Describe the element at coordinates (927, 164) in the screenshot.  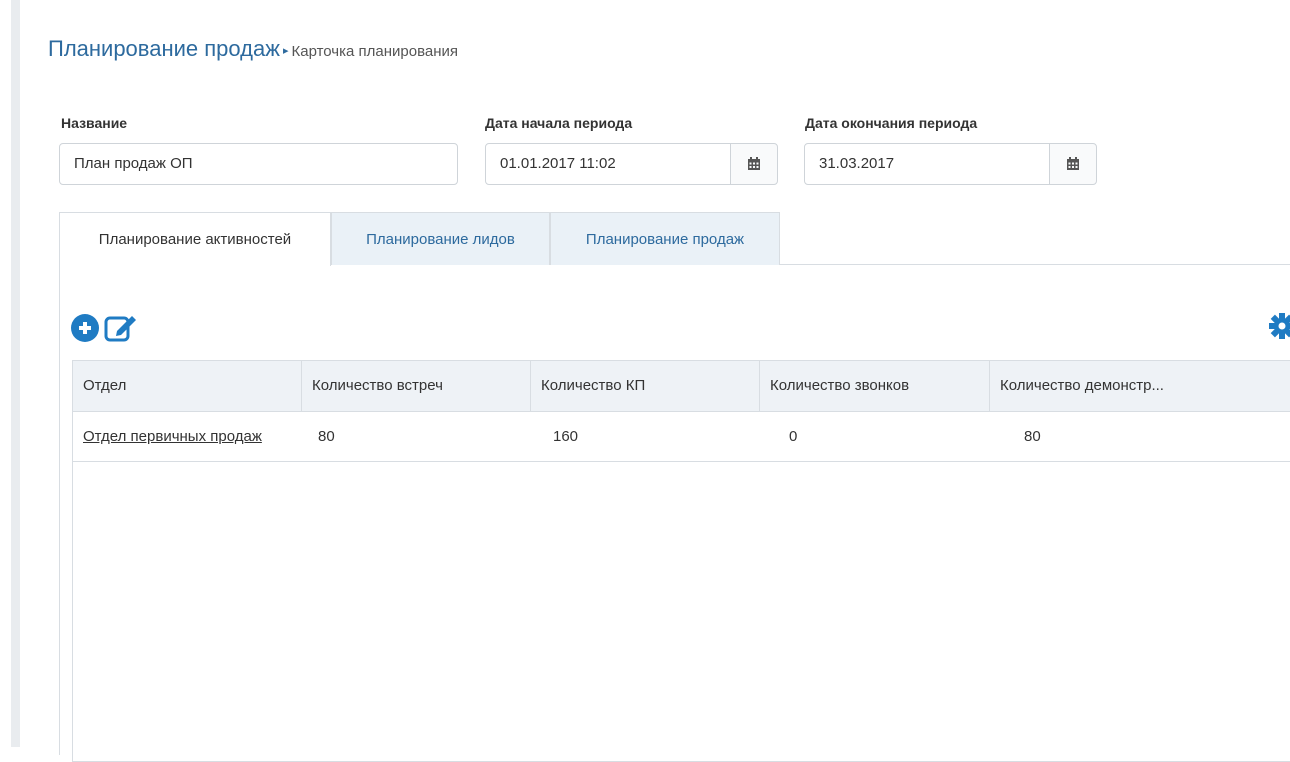
I see `end-date-field: 31.03.2017` at that location.